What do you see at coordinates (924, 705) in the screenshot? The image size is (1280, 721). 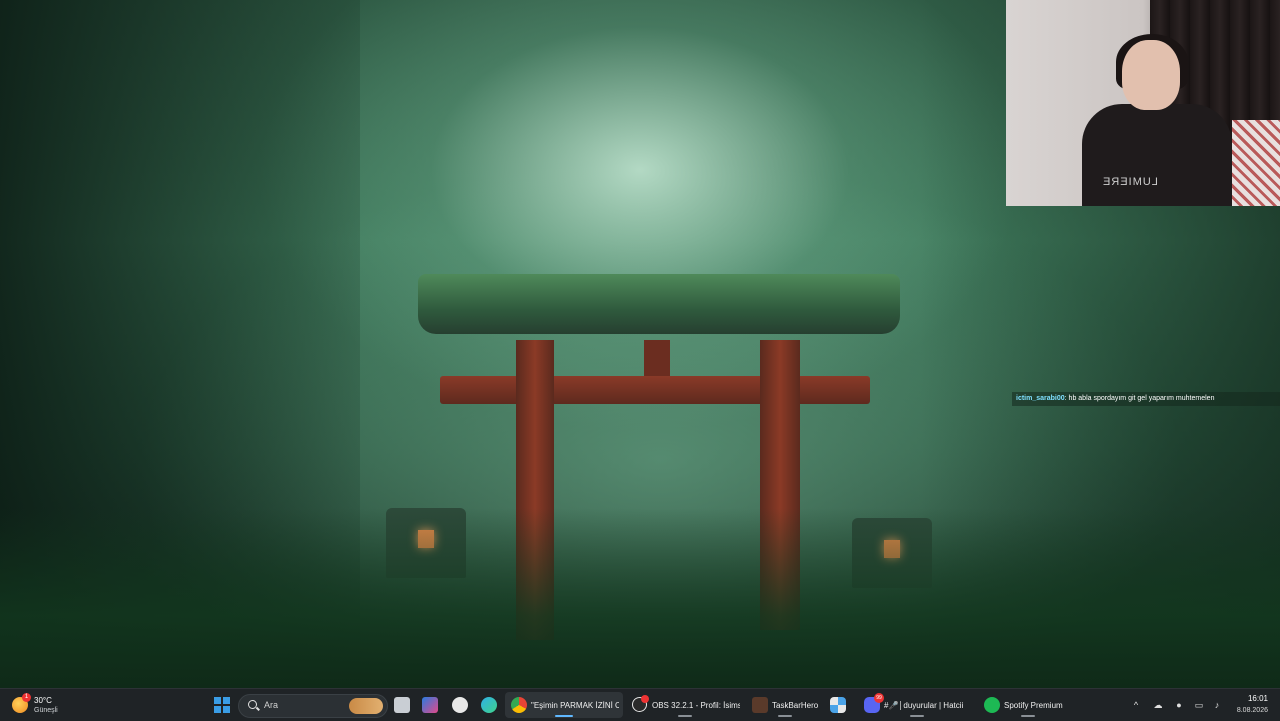 I see `taskbar-app-label: #🎤│duyurular | Hatcii` at bounding box center [924, 705].